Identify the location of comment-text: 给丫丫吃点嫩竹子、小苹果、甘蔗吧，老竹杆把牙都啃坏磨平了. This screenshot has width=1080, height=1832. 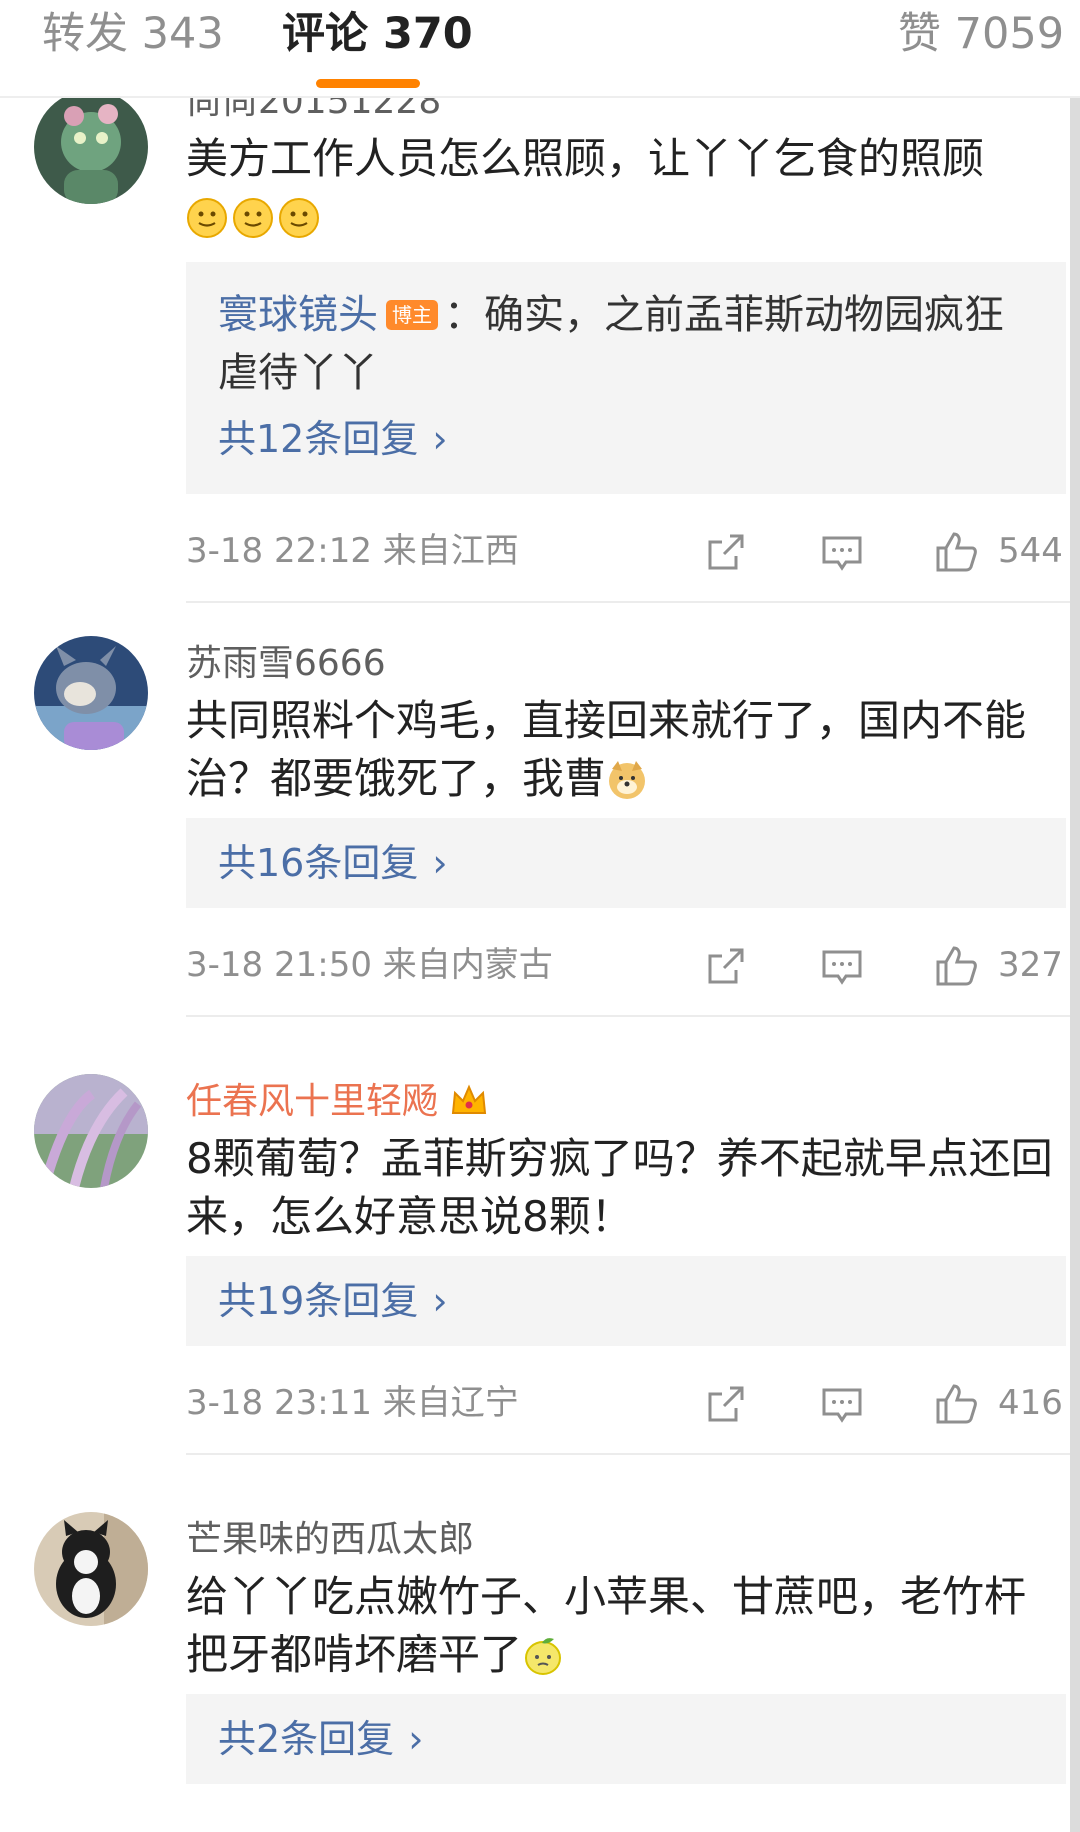
(626, 1626).